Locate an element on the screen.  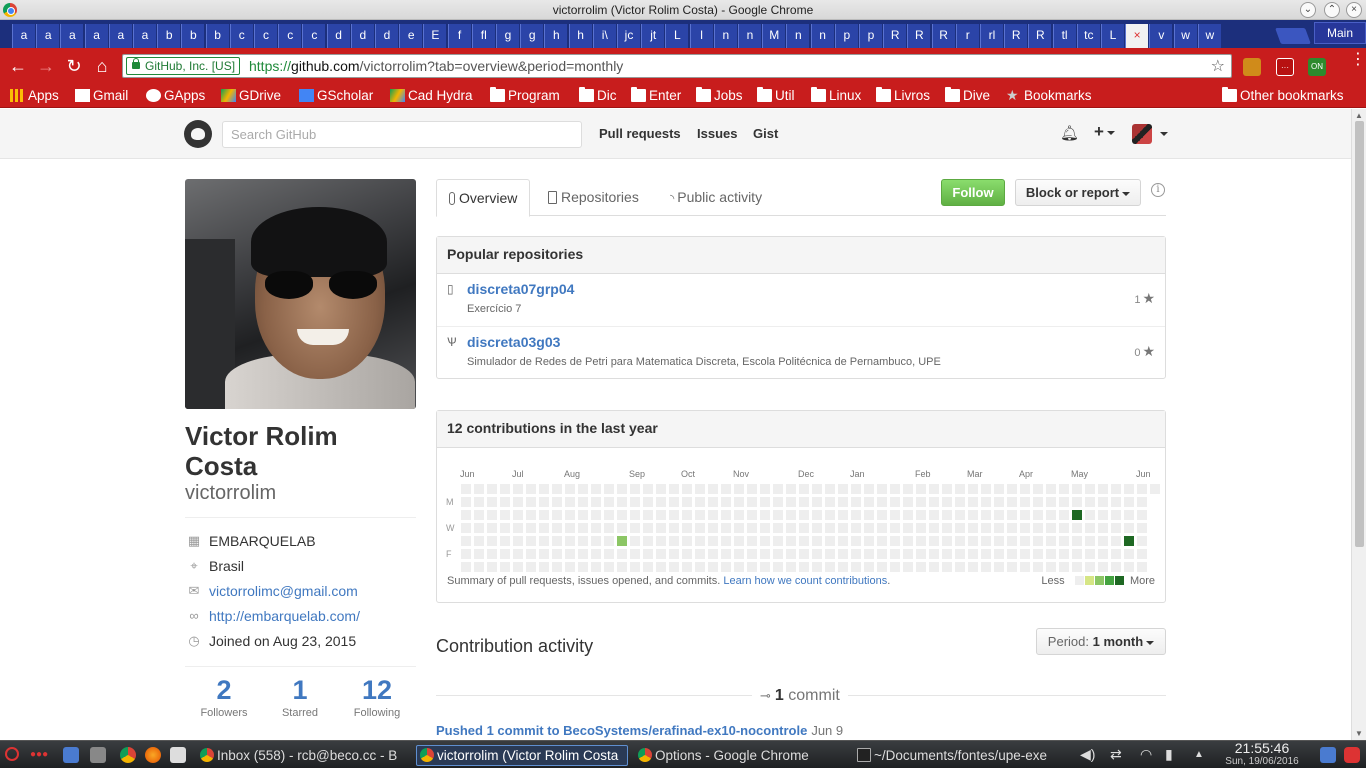
browser-tab: b is located at coordinates (217, 36).